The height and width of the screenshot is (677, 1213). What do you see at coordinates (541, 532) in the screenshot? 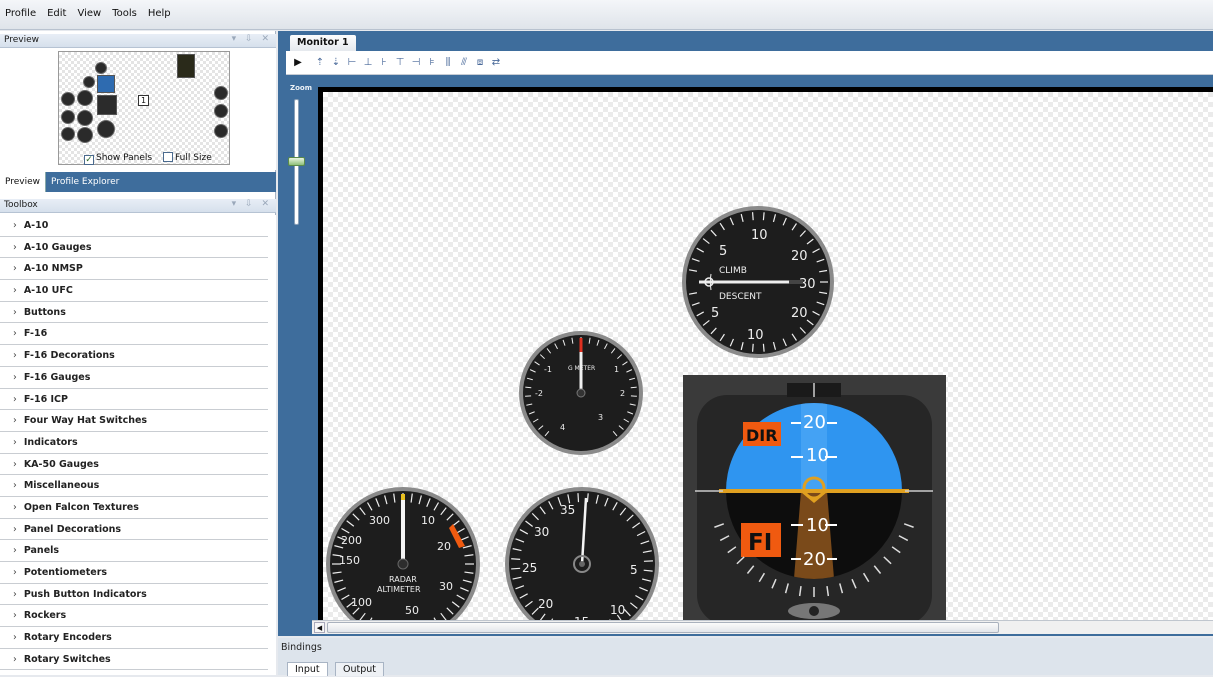
I see `airspeed-number: 30` at bounding box center [541, 532].